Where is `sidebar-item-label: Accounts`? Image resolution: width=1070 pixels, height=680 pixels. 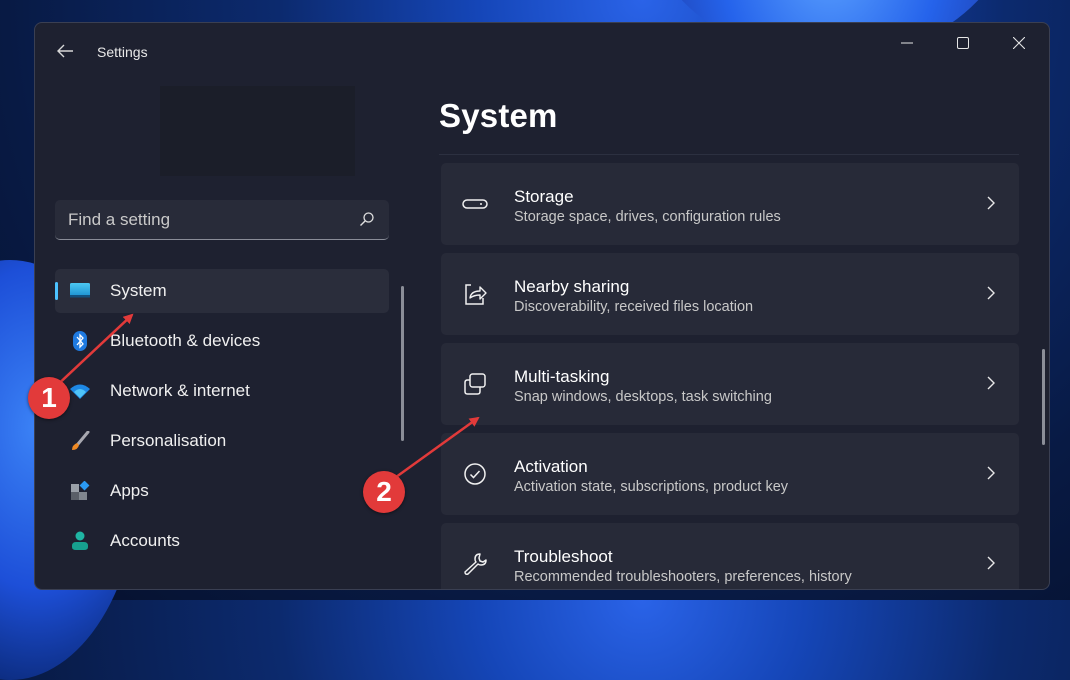 sidebar-item-label: Accounts is located at coordinates (145, 540).